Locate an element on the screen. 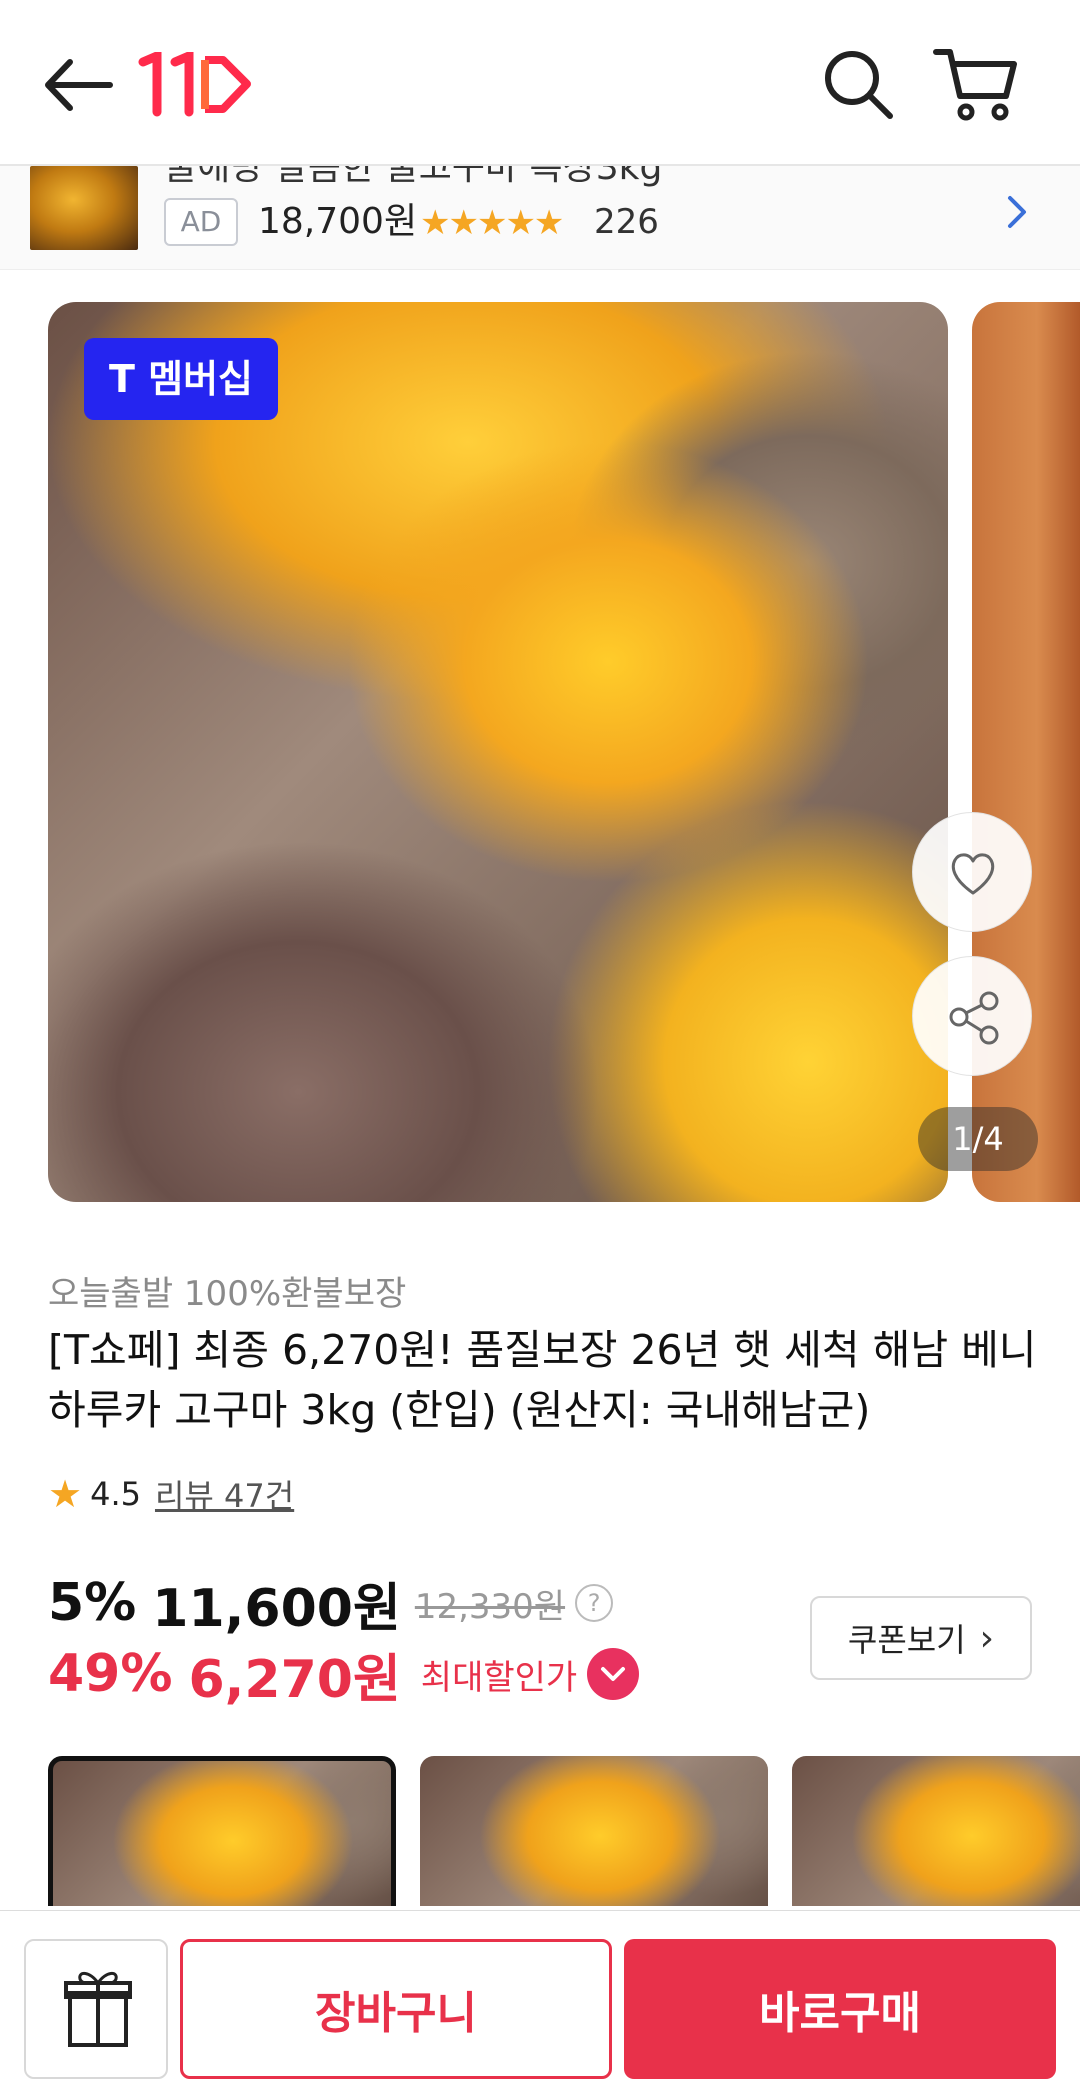 This screenshot has height=2099, width=1080. buy-now-button: 바로구매 is located at coordinates (840, 2009).